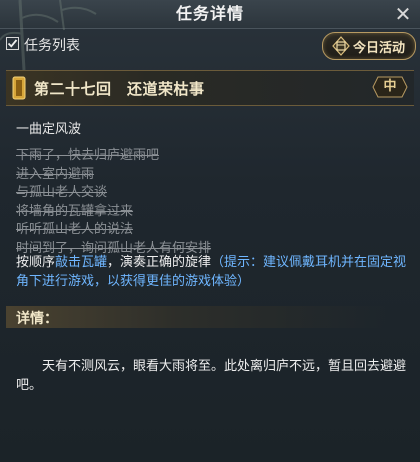 This screenshot has width=420, height=462. I want to click on close-button: ✕, so click(403, 14).